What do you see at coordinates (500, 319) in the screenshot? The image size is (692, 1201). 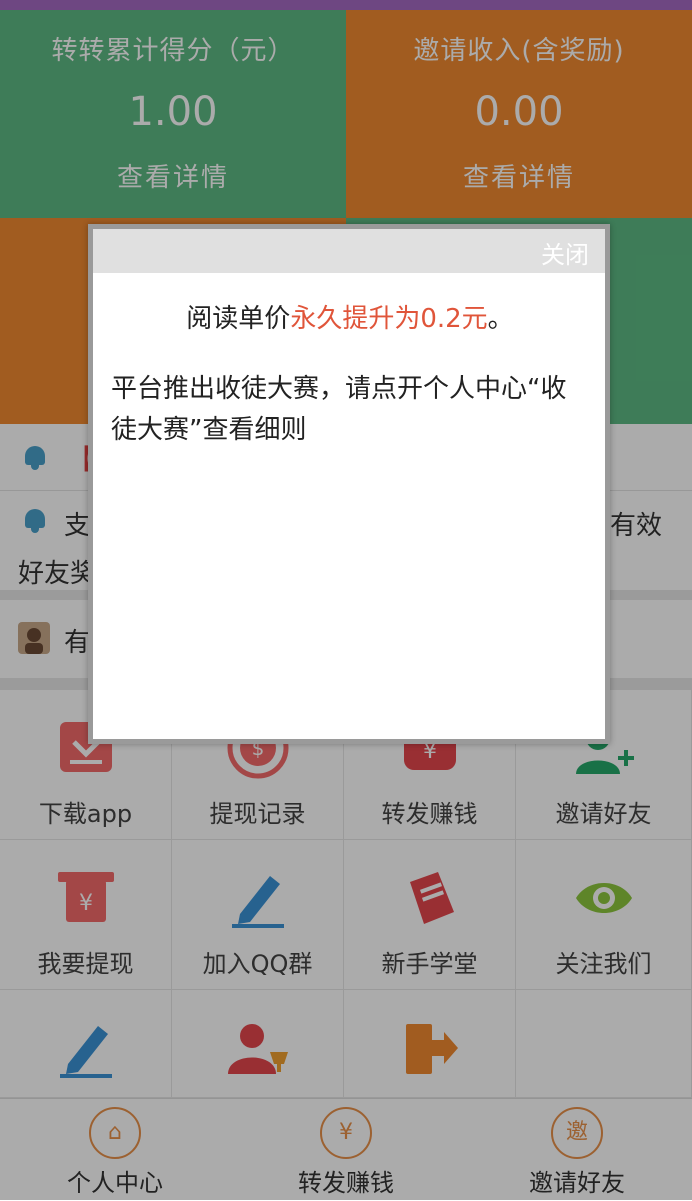 I see `dialog-text: 。` at bounding box center [500, 319].